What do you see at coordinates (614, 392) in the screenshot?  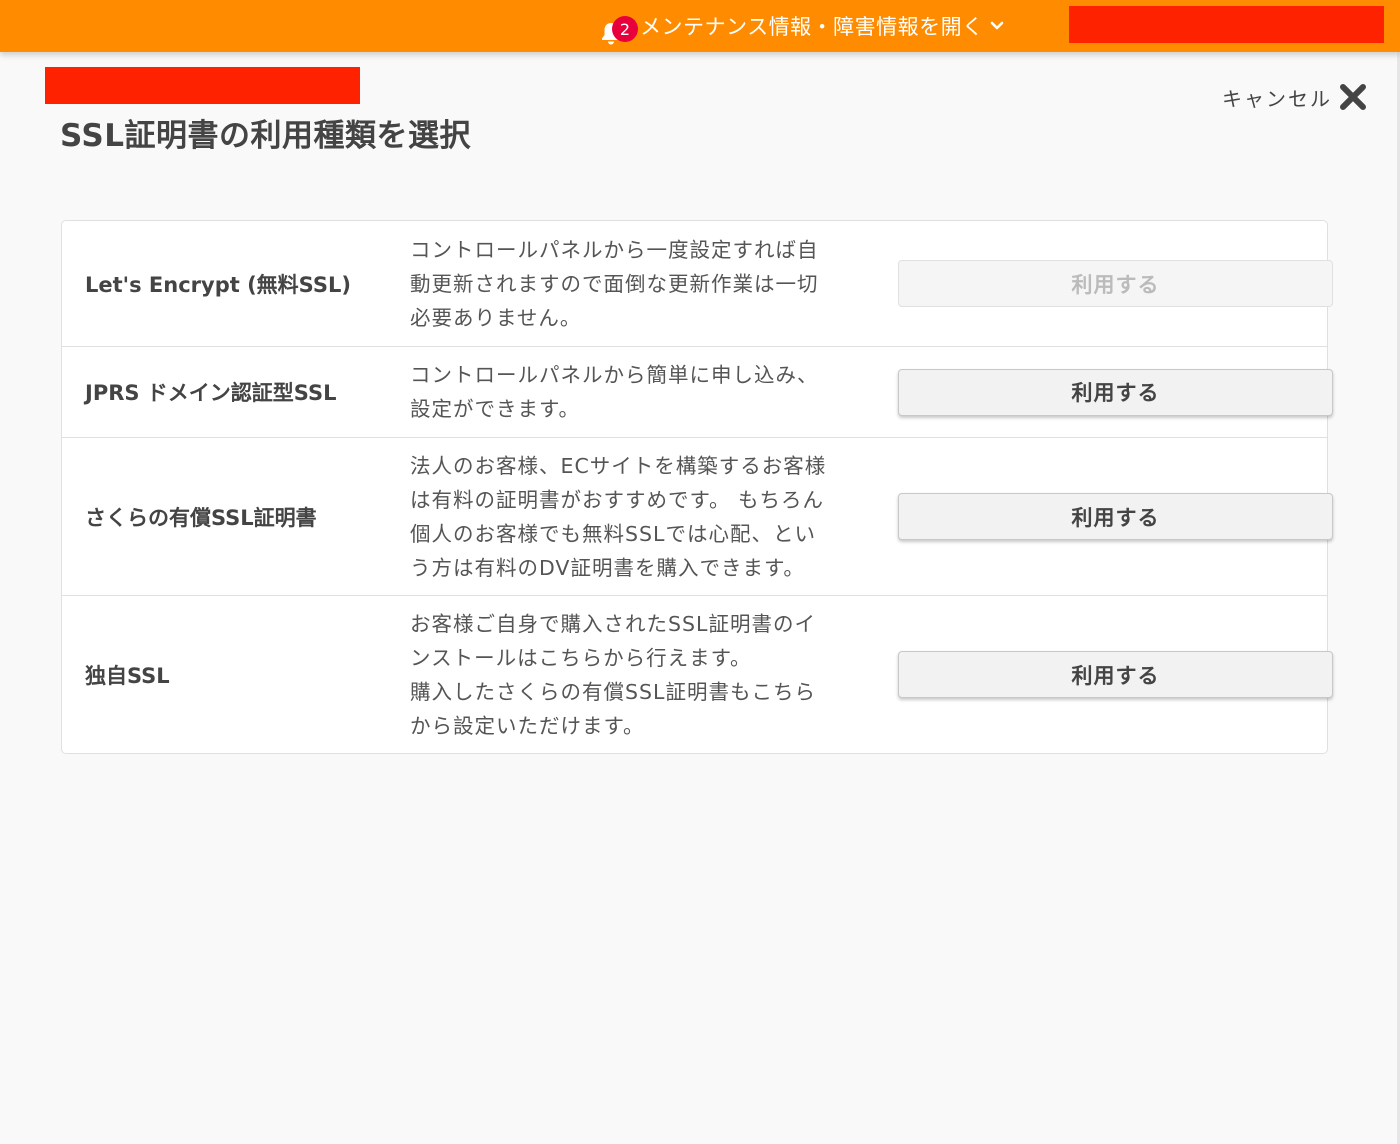 I see `ssl-option-description: コントロールパネルから簡単に申し込み、 設定ができます。` at bounding box center [614, 392].